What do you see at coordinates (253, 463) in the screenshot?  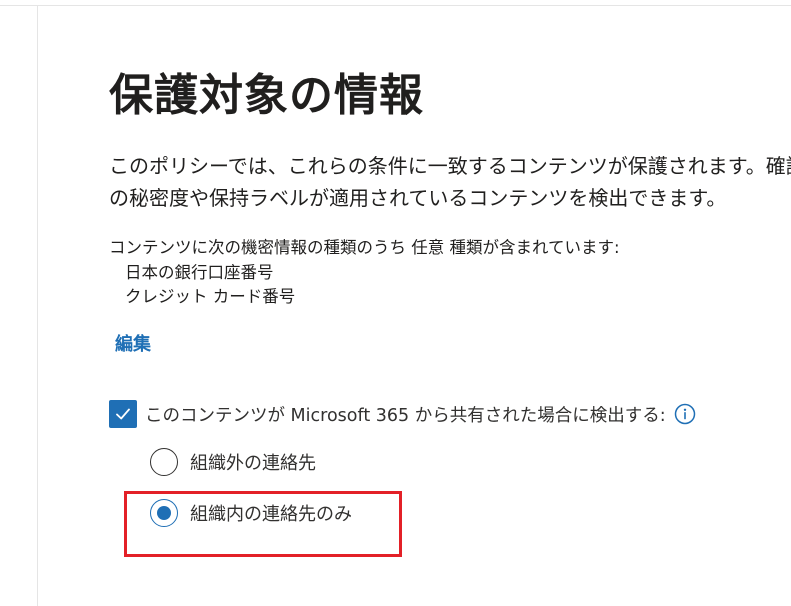 I see `external-contacts-label: 組織外の連絡先` at bounding box center [253, 463].